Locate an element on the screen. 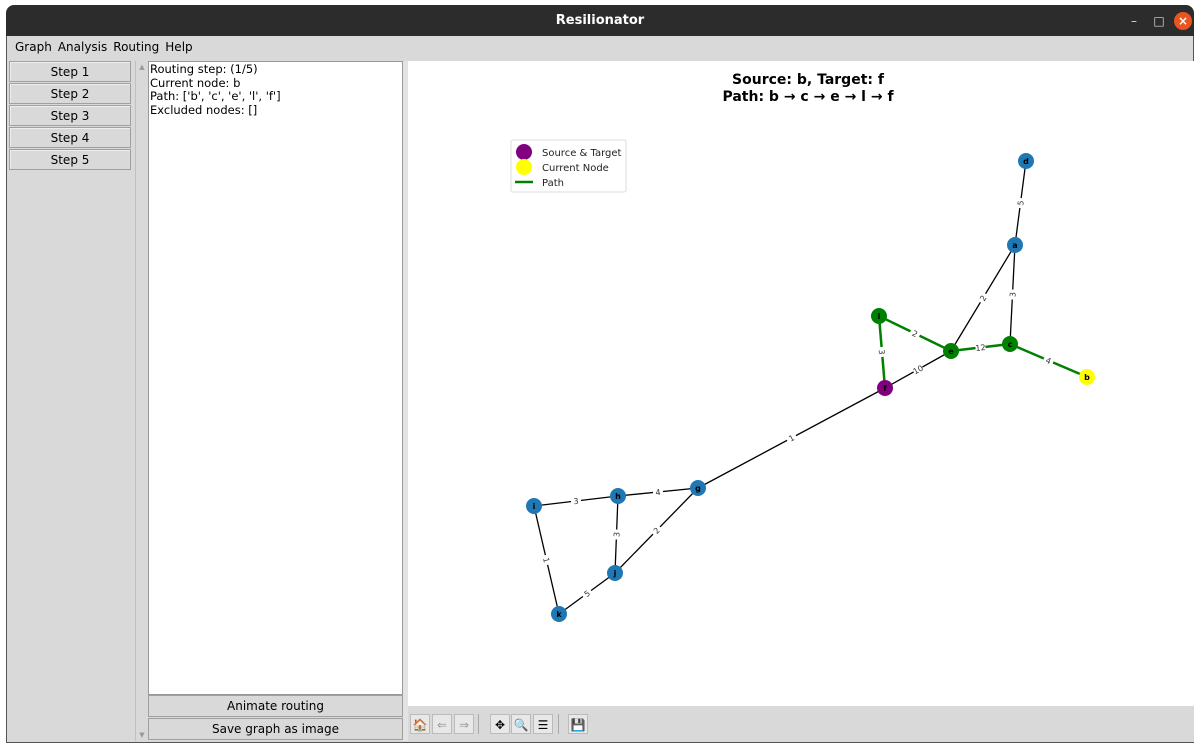  step-list-scrollbar: ▲ ▼ is located at coordinates (141, 401).